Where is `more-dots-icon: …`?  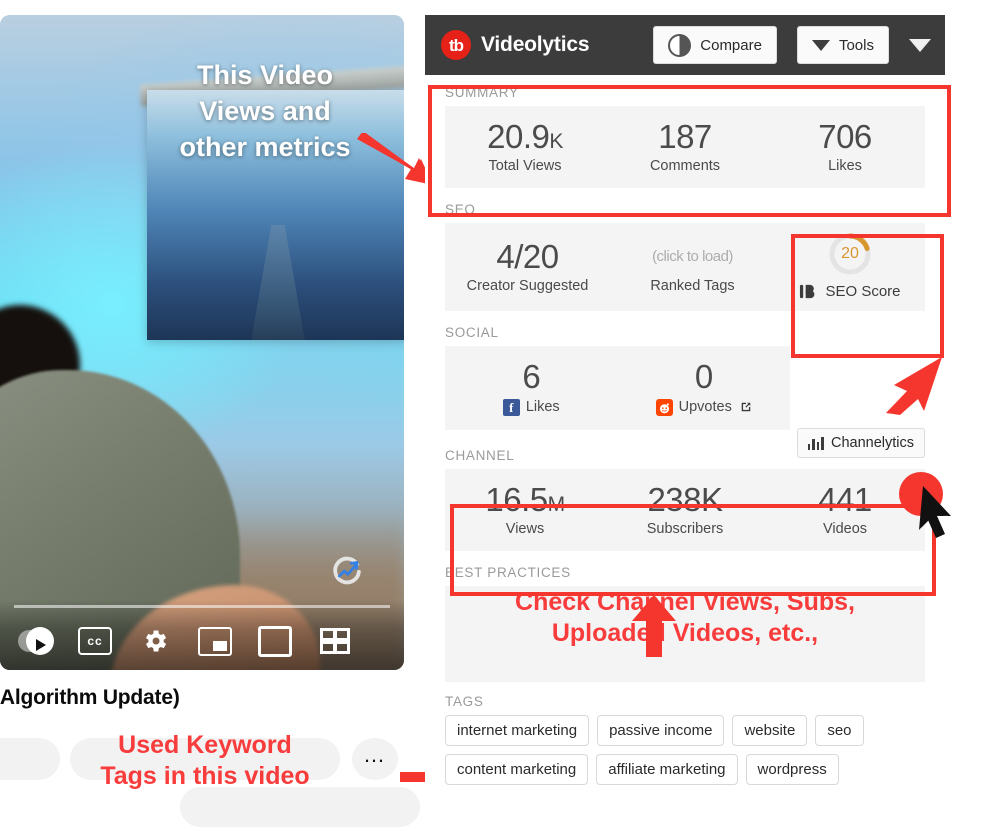 more-dots-icon: … is located at coordinates (375, 754).